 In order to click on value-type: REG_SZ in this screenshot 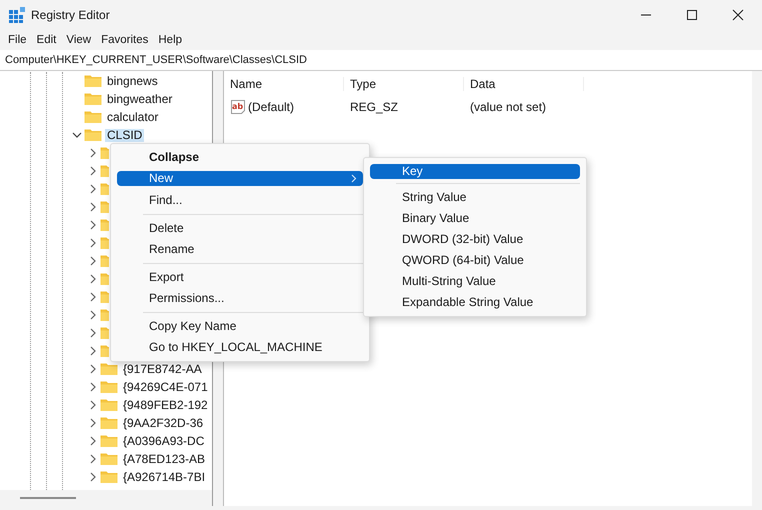, I will do `click(374, 107)`.